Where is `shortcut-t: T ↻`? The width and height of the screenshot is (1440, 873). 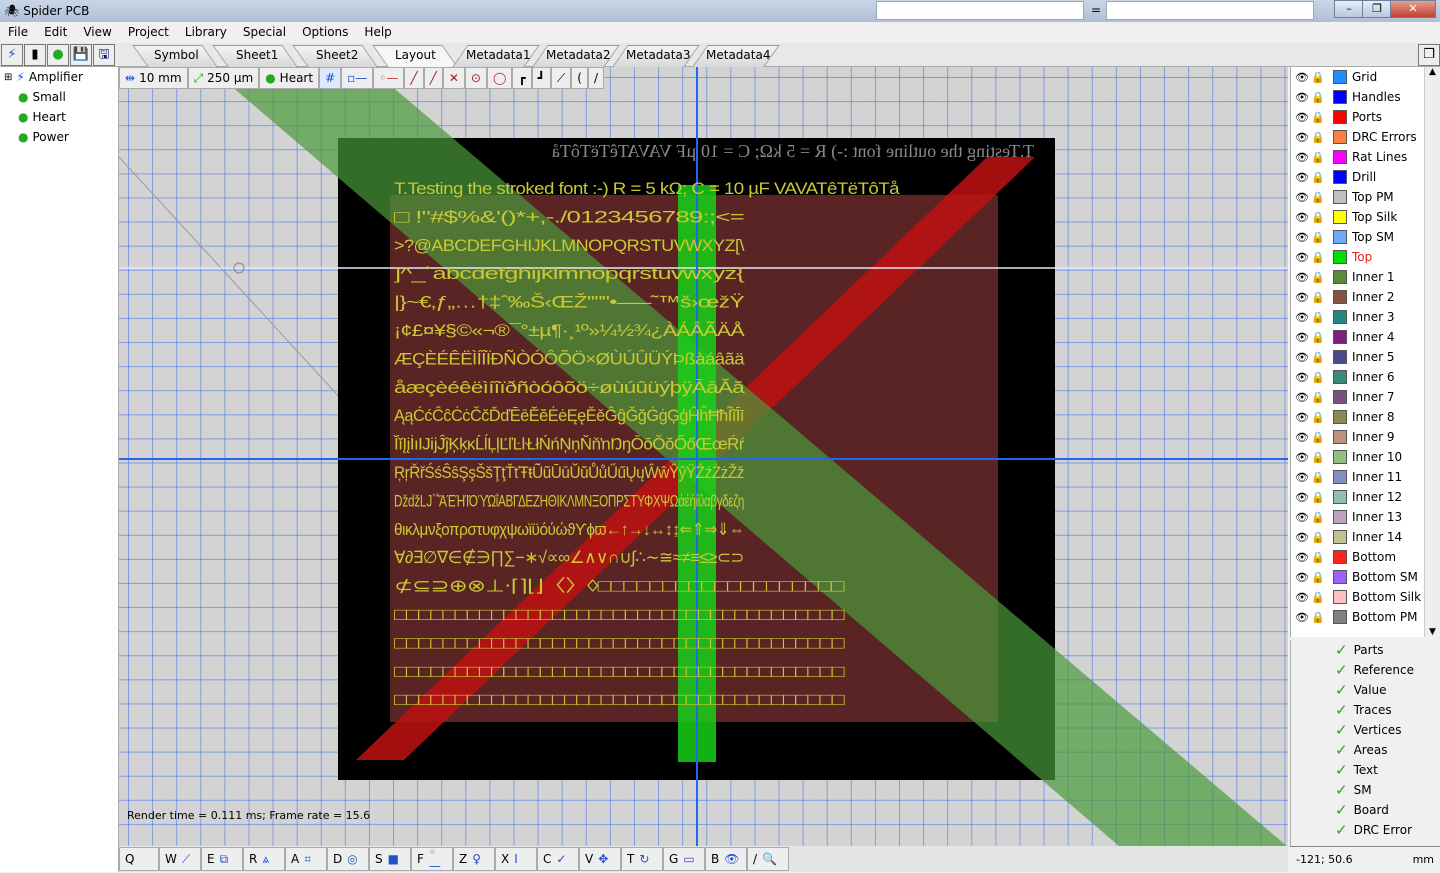 shortcut-t: T ↻ is located at coordinates (642, 859).